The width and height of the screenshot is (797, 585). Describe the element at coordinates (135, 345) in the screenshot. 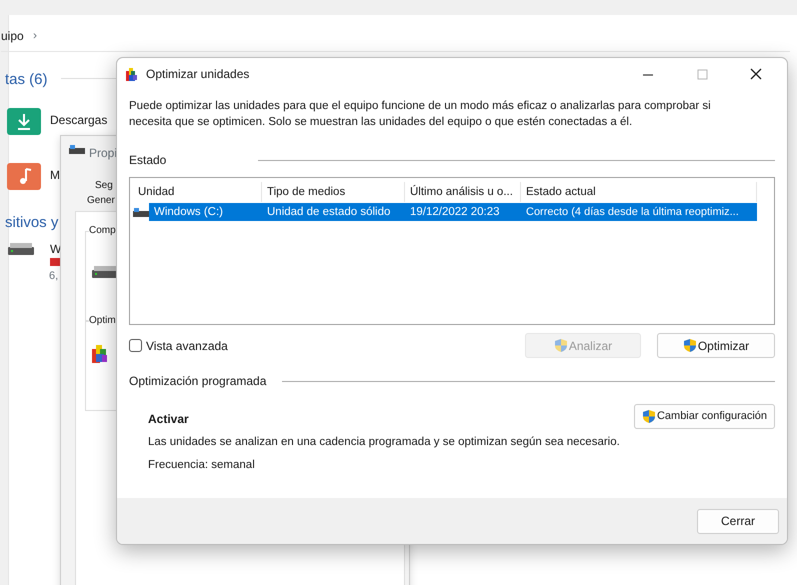

I see `checkbox` at that location.